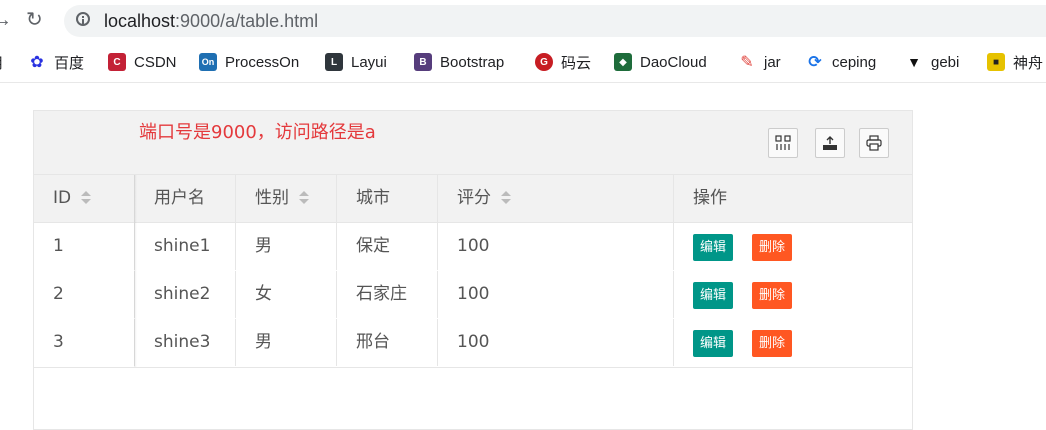 Image resolution: width=1046 pixels, height=430 pixels. Describe the element at coordinates (423, 62) in the screenshot. I see `bootstrap-icon: B` at that location.